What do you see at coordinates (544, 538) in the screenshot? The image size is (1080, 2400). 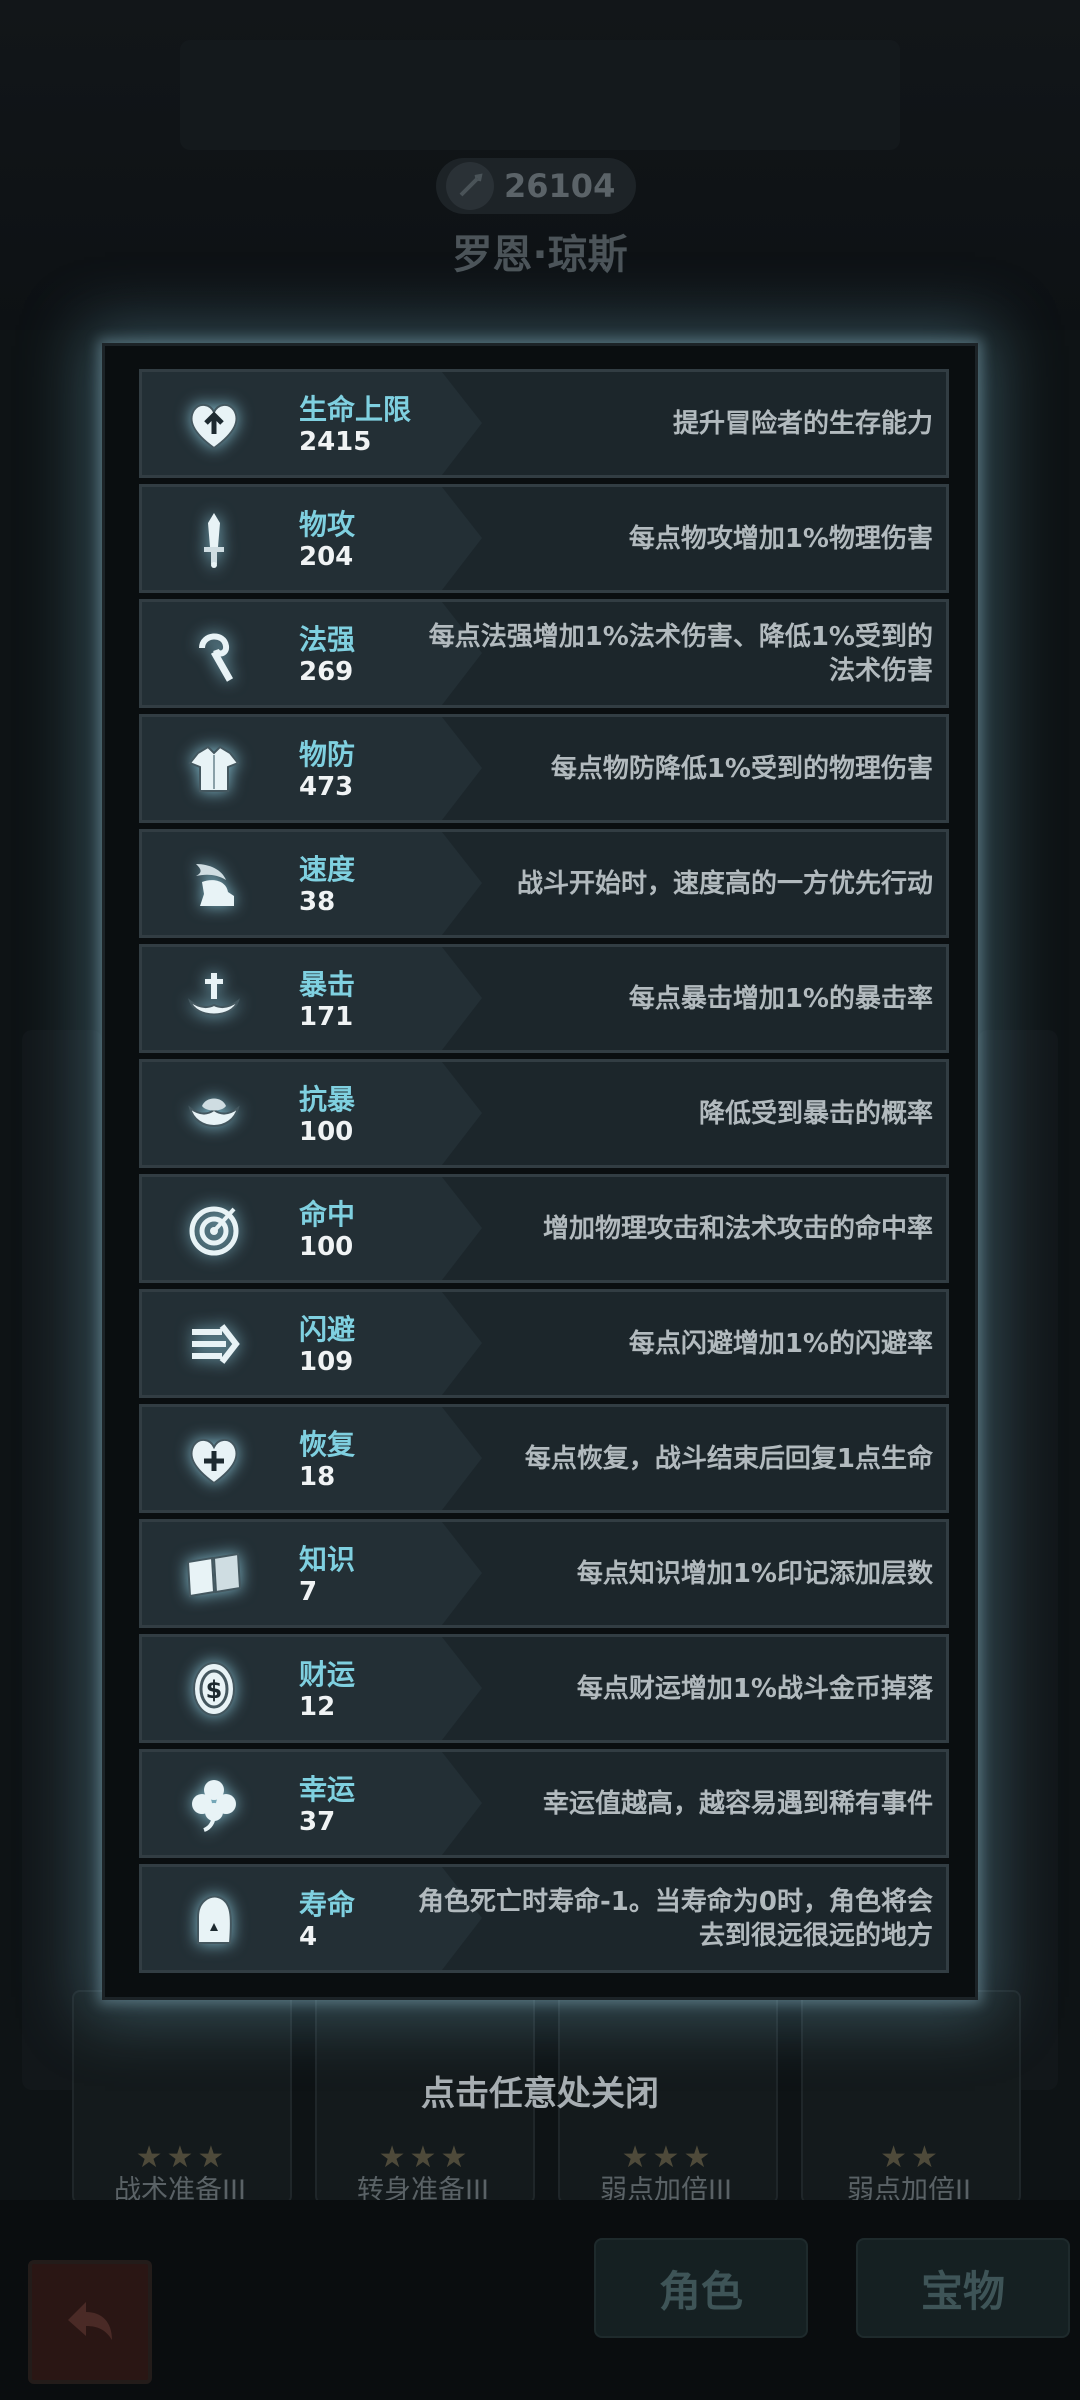 I see `stat-row: 物攻 204 每点物攻增加1%物理伤害` at bounding box center [544, 538].